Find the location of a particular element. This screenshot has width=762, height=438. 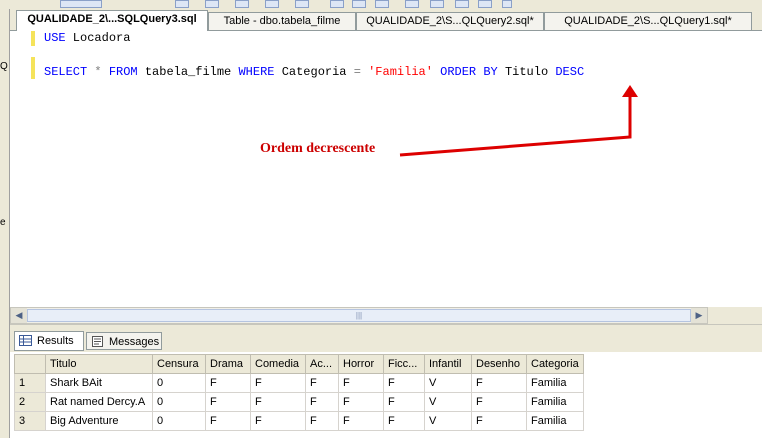

row-number: 2 is located at coordinates (30, 402).